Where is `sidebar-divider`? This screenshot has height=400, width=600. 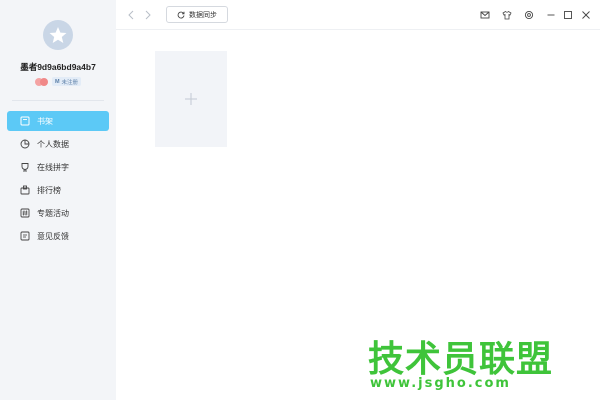 sidebar-divider is located at coordinates (58, 100).